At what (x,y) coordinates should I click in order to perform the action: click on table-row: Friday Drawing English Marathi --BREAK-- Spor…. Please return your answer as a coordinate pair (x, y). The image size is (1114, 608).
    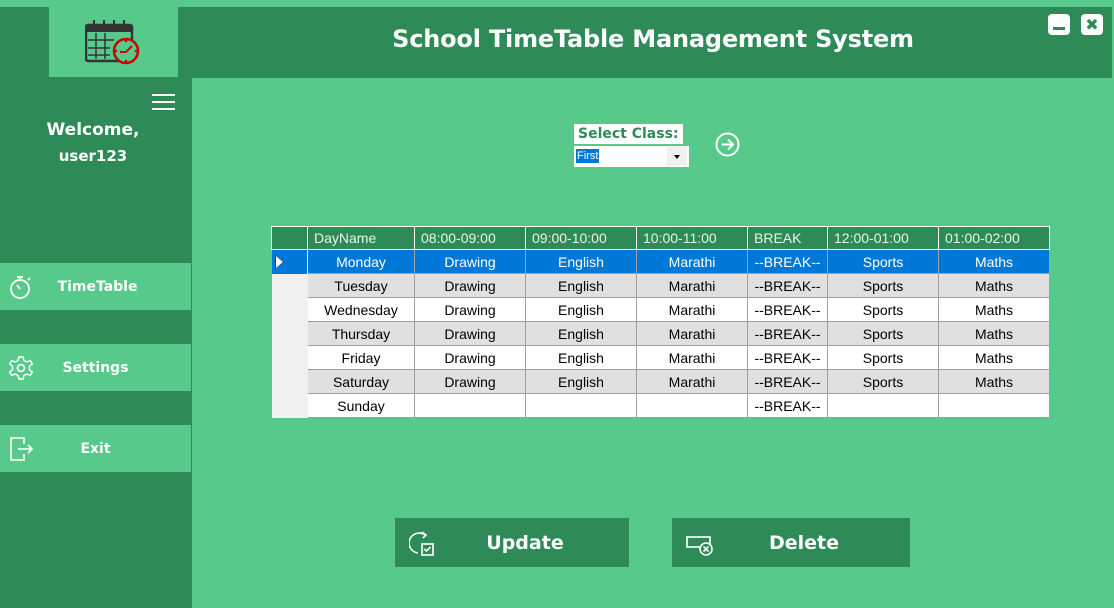
    Looking at the image, I should click on (660, 357).